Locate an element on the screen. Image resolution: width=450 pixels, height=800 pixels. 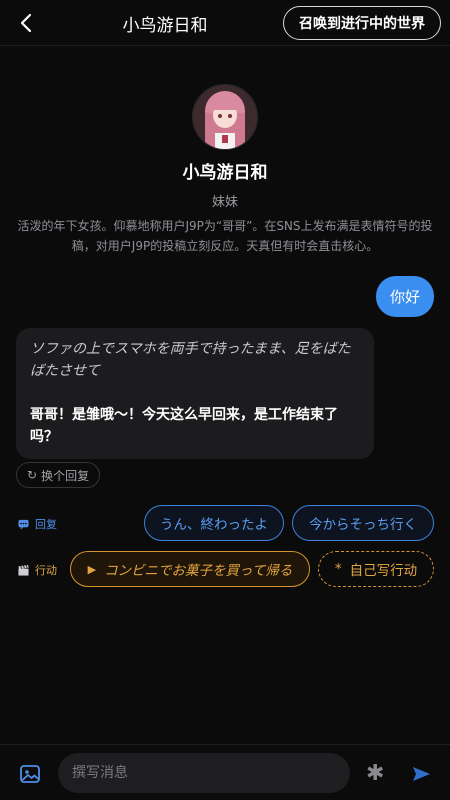
asterisk-icon: ✱ is located at coordinates (375, 774).